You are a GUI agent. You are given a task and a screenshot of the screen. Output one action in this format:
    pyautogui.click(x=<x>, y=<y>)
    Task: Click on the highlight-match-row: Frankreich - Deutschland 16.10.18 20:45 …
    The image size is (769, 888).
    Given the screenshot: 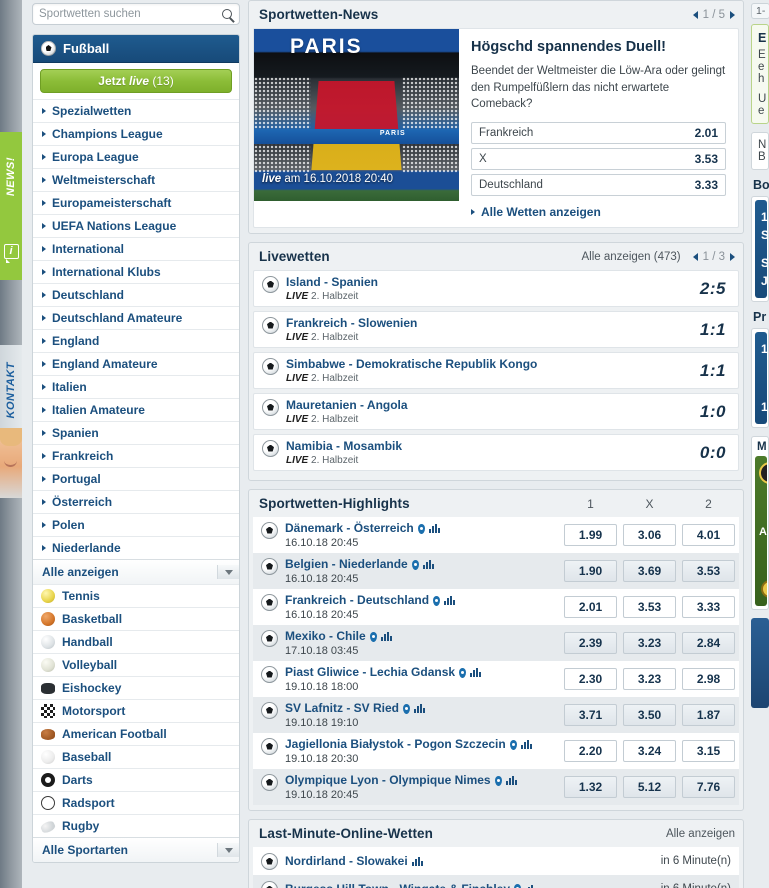 What is the action you would take?
    pyautogui.click(x=496, y=607)
    